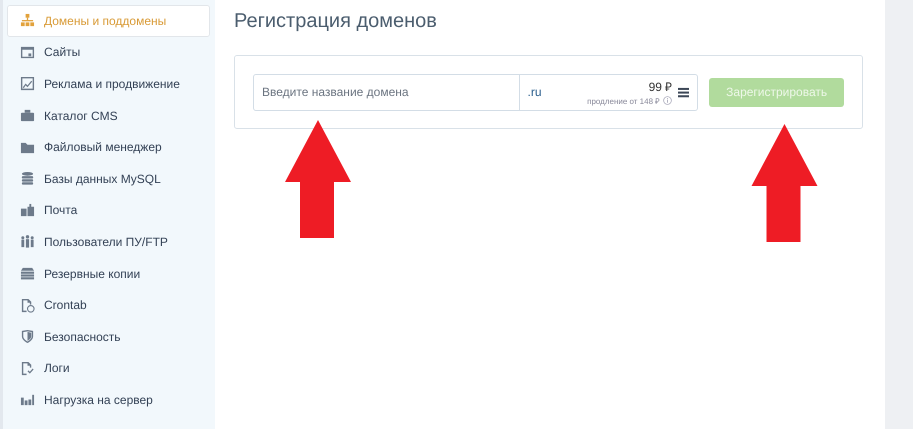 The width and height of the screenshot is (913, 429). I want to click on sidebar-item: Каталог CMS, so click(108, 116).